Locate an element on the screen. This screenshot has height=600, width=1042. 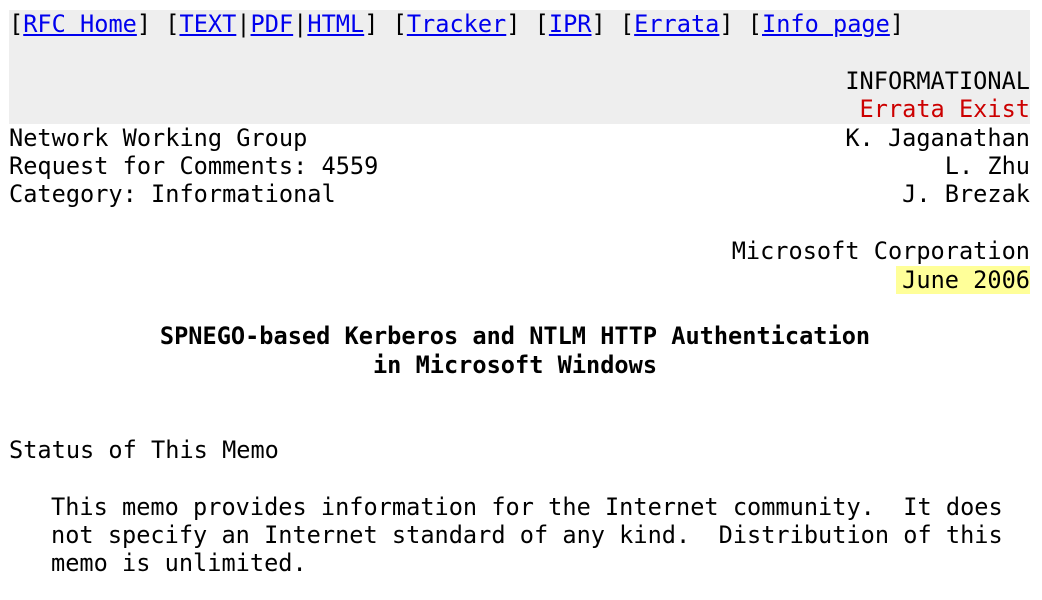
category-label: INFORMATIONAL is located at coordinates (937, 80).